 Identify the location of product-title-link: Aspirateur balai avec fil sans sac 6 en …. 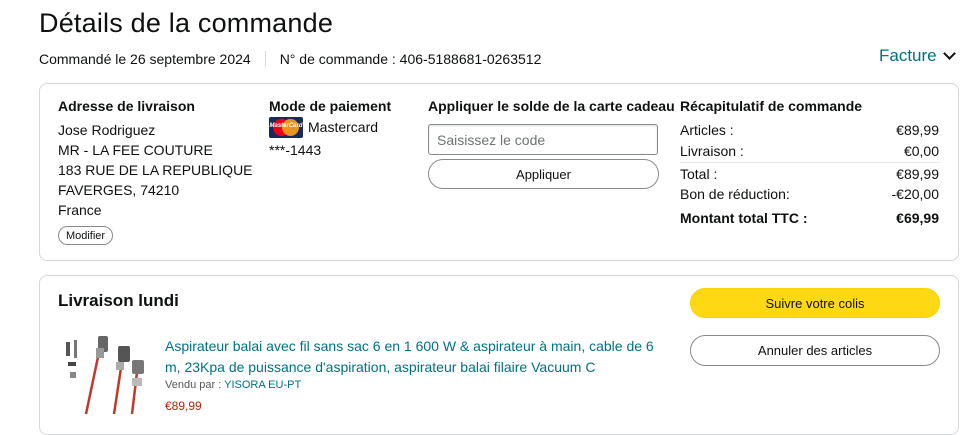
(417, 357).